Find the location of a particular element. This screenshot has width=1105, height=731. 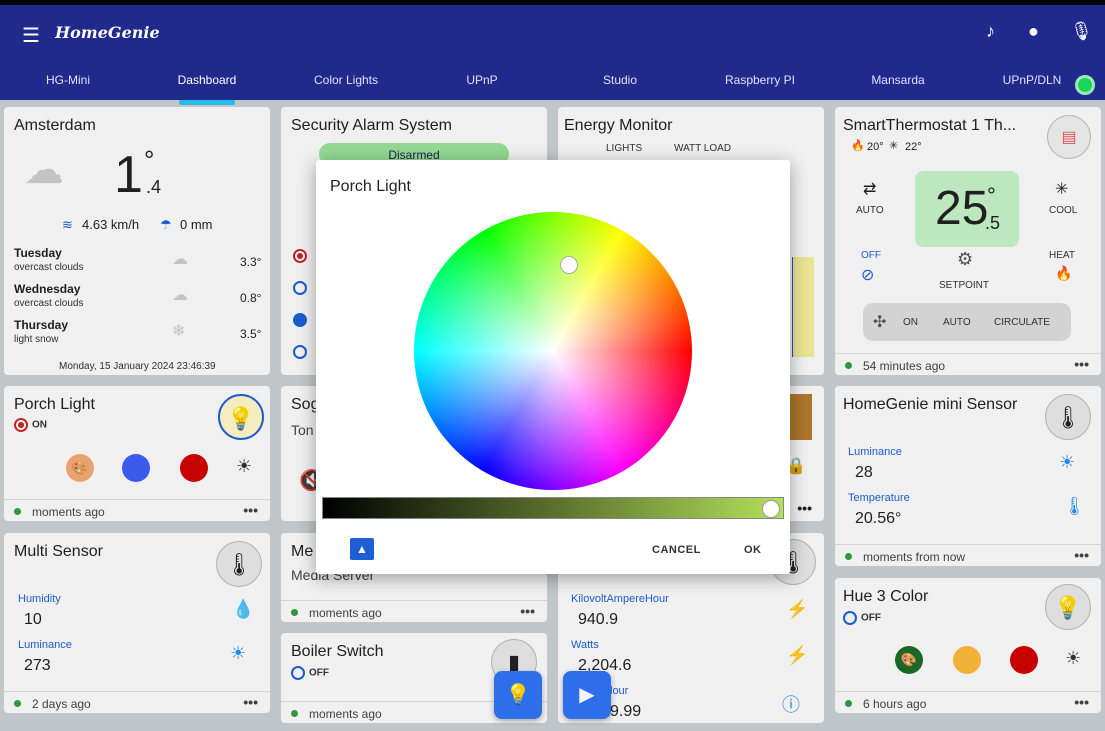

tab-color-lights: Color Lights is located at coordinates (346, 80).